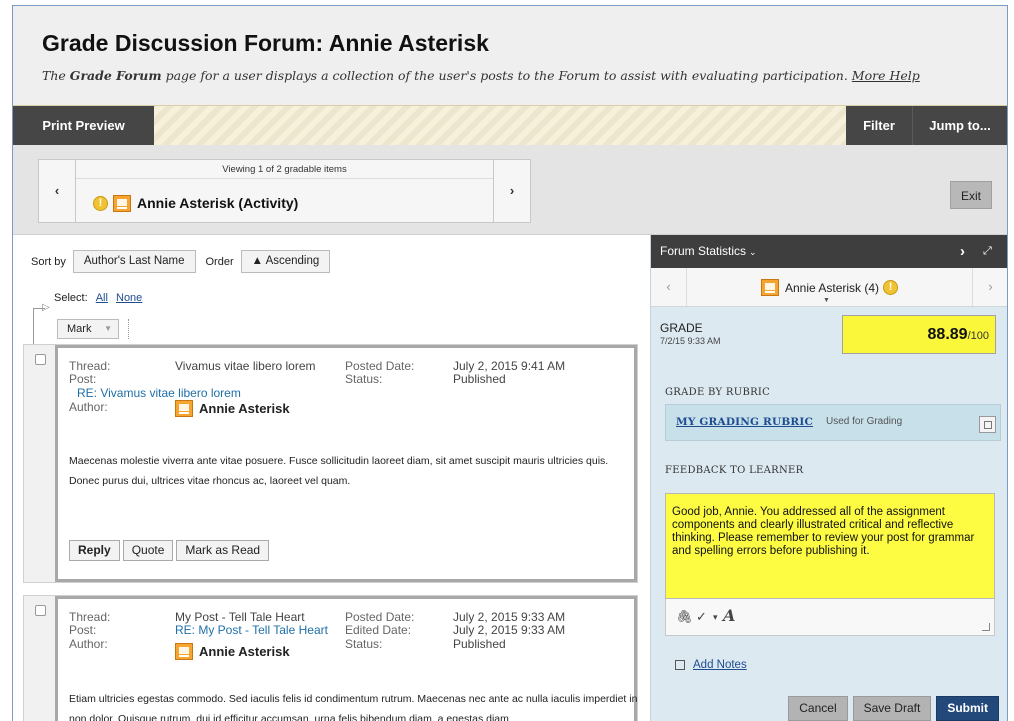 The height and width of the screenshot is (721, 1014). I want to click on thread-name: My Post - Tell Tale Heart, so click(240, 617).